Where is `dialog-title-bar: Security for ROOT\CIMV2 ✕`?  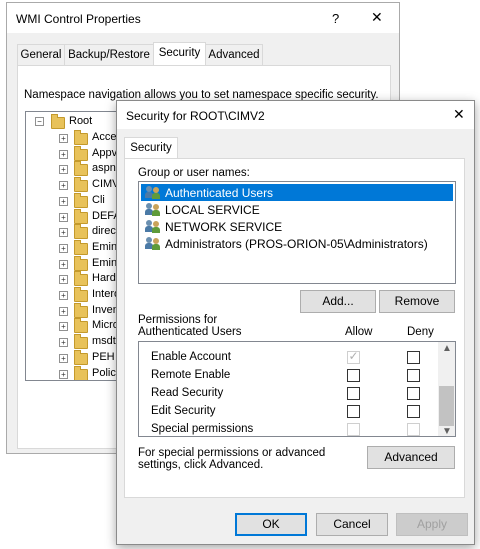 dialog-title-bar: Security for ROOT\CIMV2 ✕ is located at coordinates (295, 115).